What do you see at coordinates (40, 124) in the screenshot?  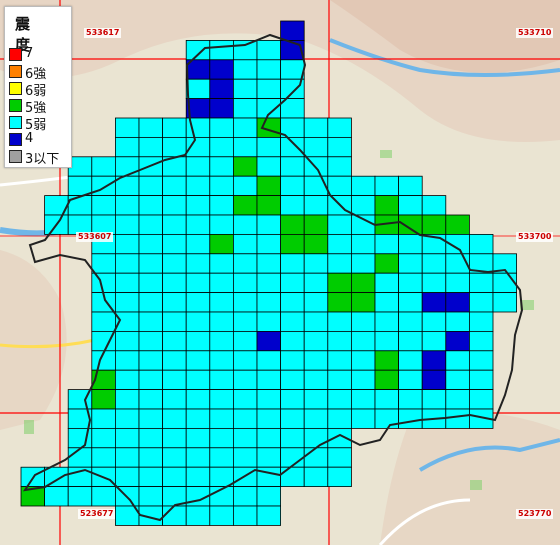 I see `legend-item-5jaku: 5弱` at bounding box center [40, 124].